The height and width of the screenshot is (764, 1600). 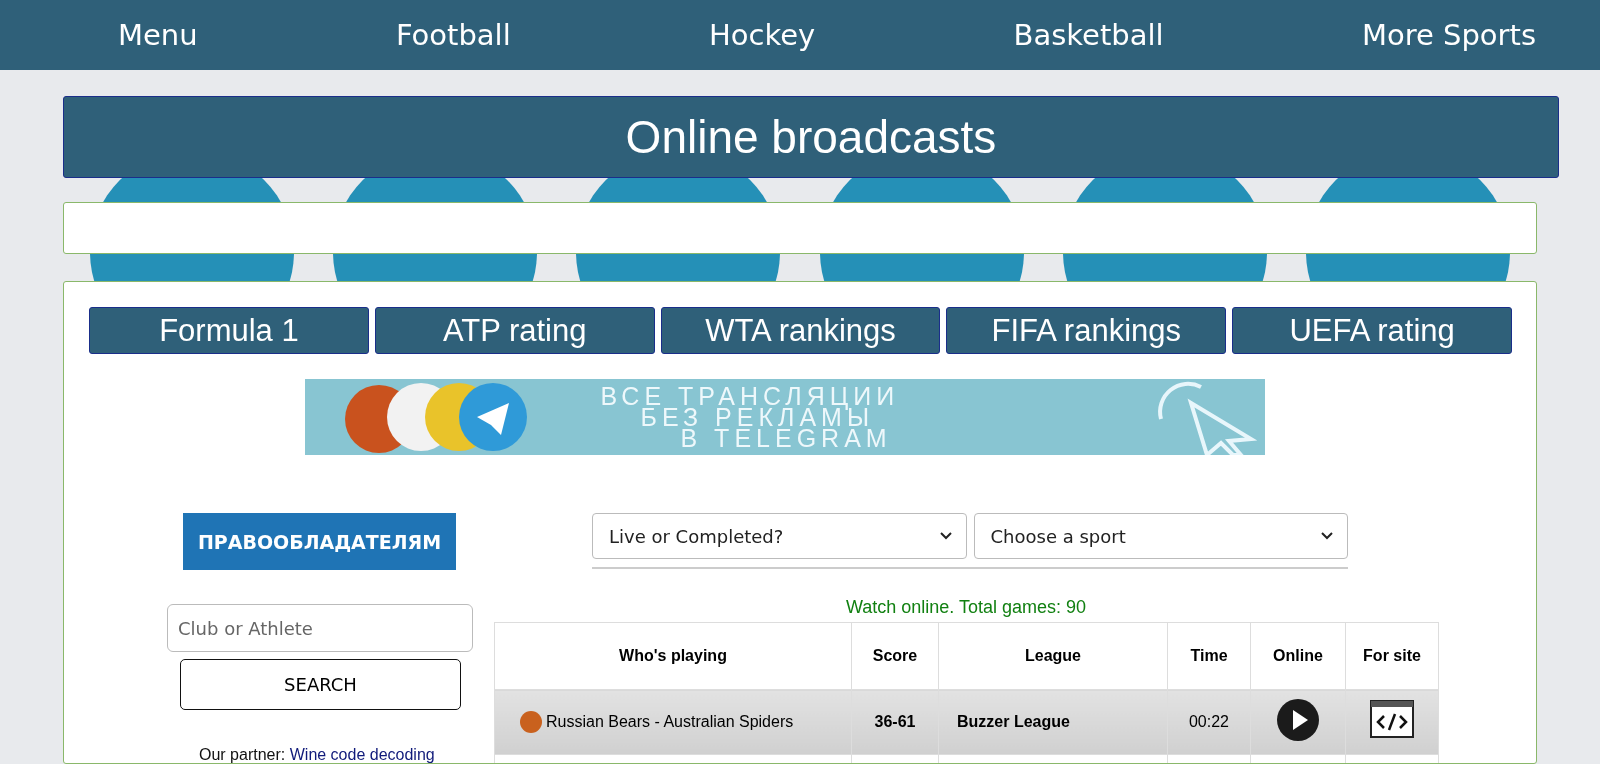 What do you see at coordinates (786, 438) in the screenshot?
I see `banner-text: В TELEGRAM` at bounding box center [786, 438].